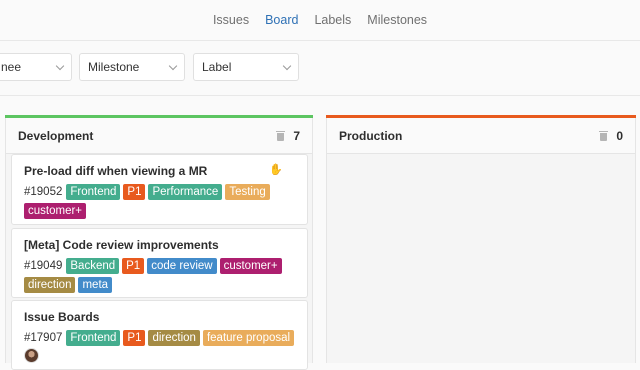 Image resolution: width=640 pixels, height=370 pixels. I want to click on tab-board: Board, so click(281, 20).